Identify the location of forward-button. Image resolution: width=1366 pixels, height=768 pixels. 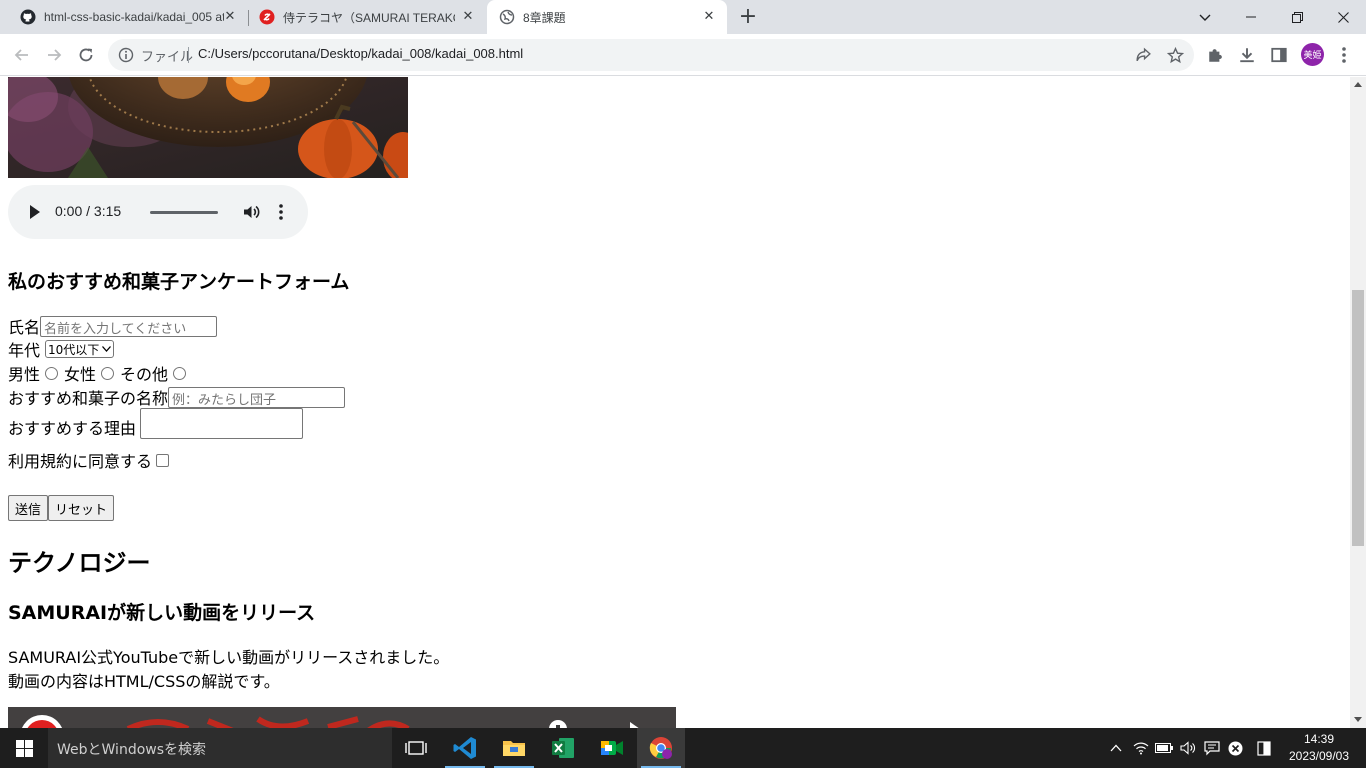
(54, 55).